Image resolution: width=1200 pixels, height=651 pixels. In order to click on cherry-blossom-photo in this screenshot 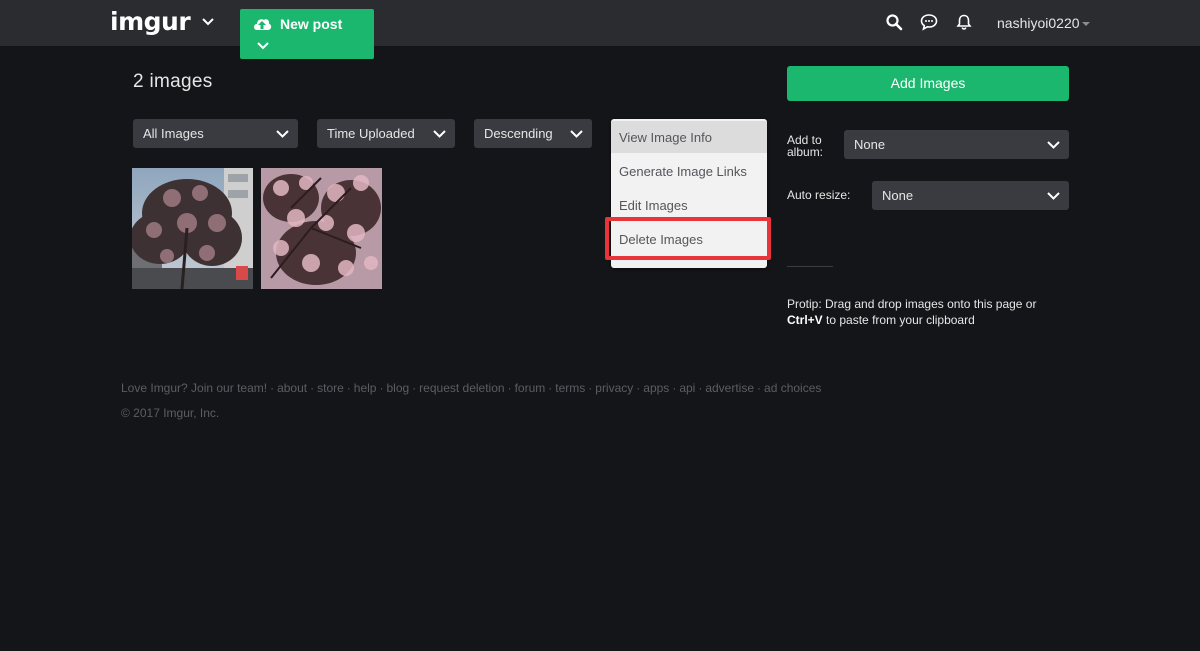, I will do `click(321, 228)`.